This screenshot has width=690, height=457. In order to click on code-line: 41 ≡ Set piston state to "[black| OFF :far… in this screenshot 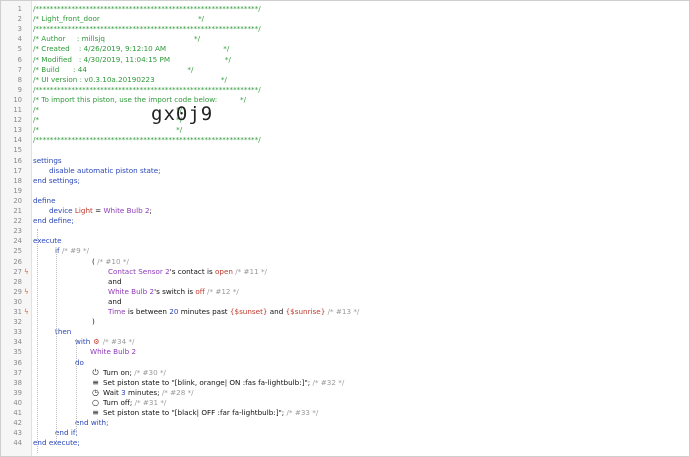, I will do `click(345, 413)`.